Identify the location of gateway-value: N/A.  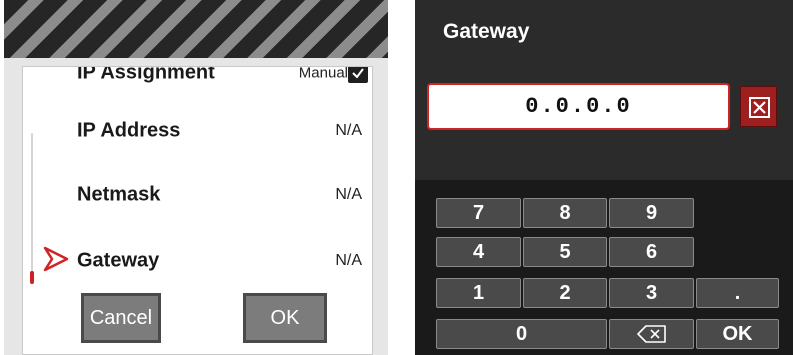
(348, 260).